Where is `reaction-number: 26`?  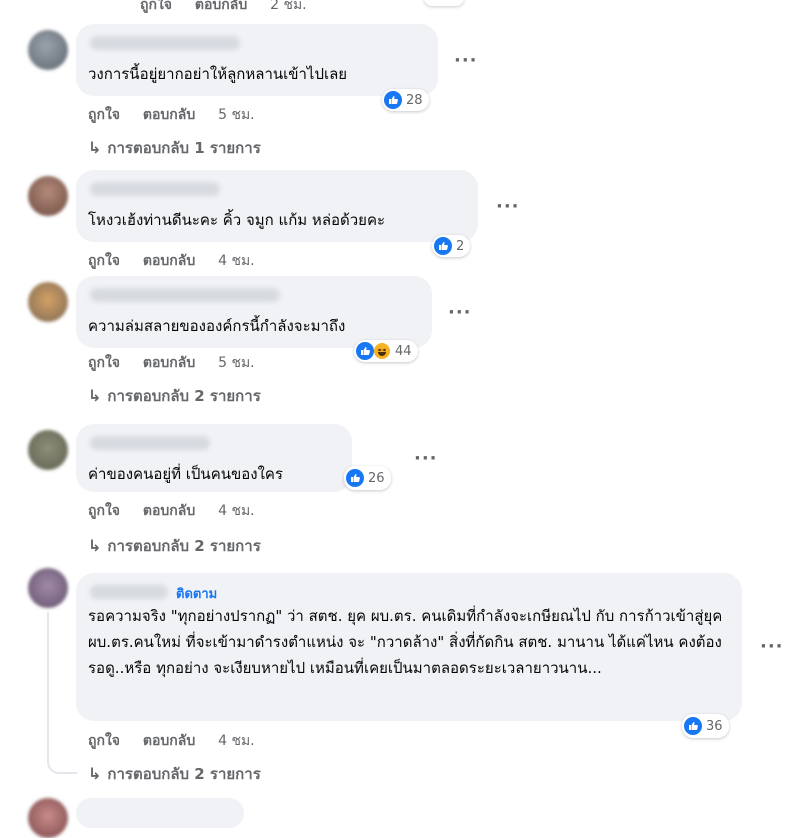 reaction-number: 26 is located at coordinates (376, 478).